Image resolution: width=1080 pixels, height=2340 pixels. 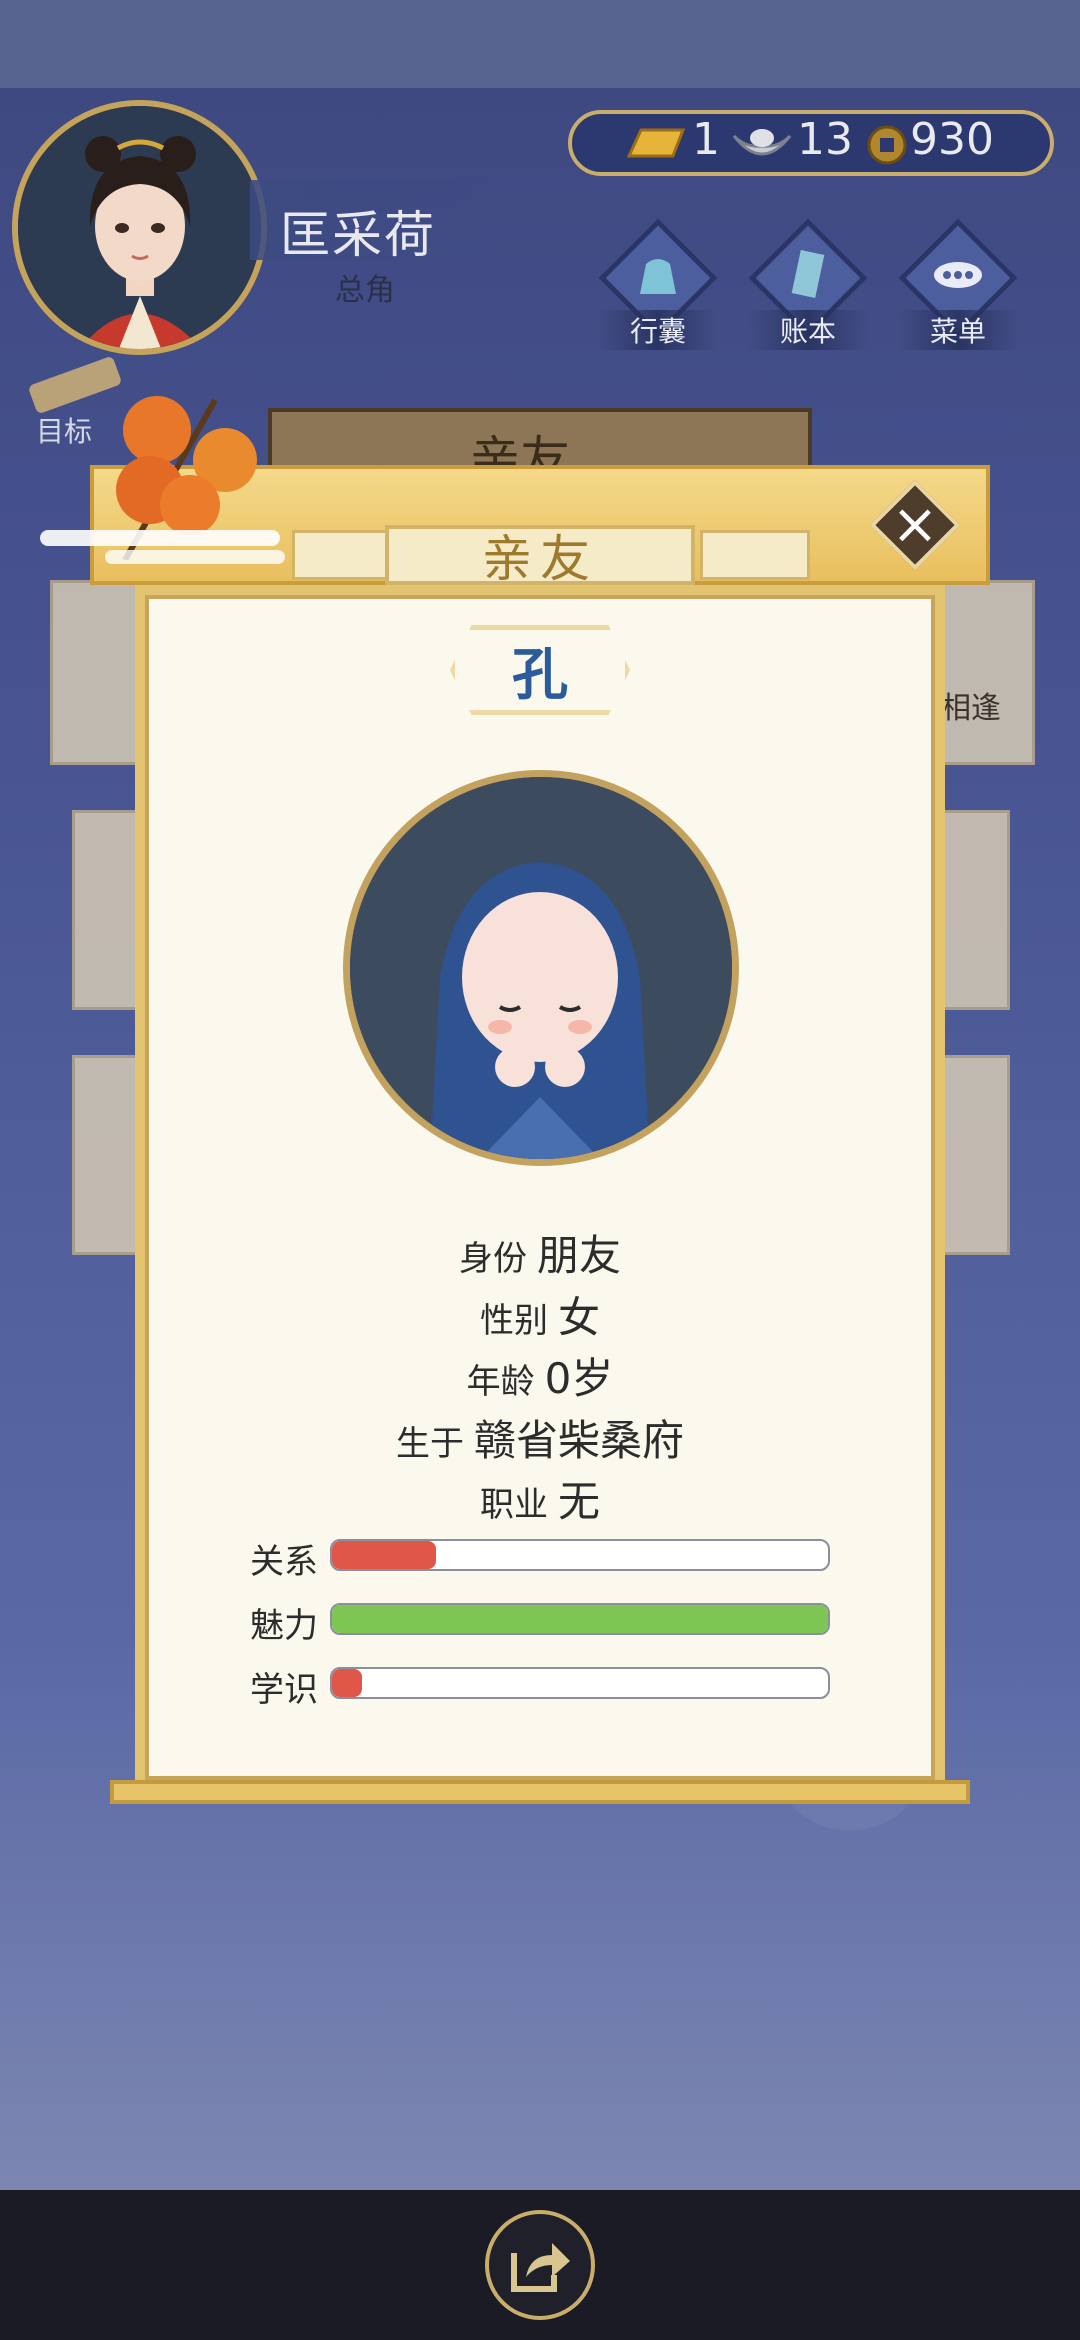 I want to click on ledger-icon, so click(x=808, y=274).